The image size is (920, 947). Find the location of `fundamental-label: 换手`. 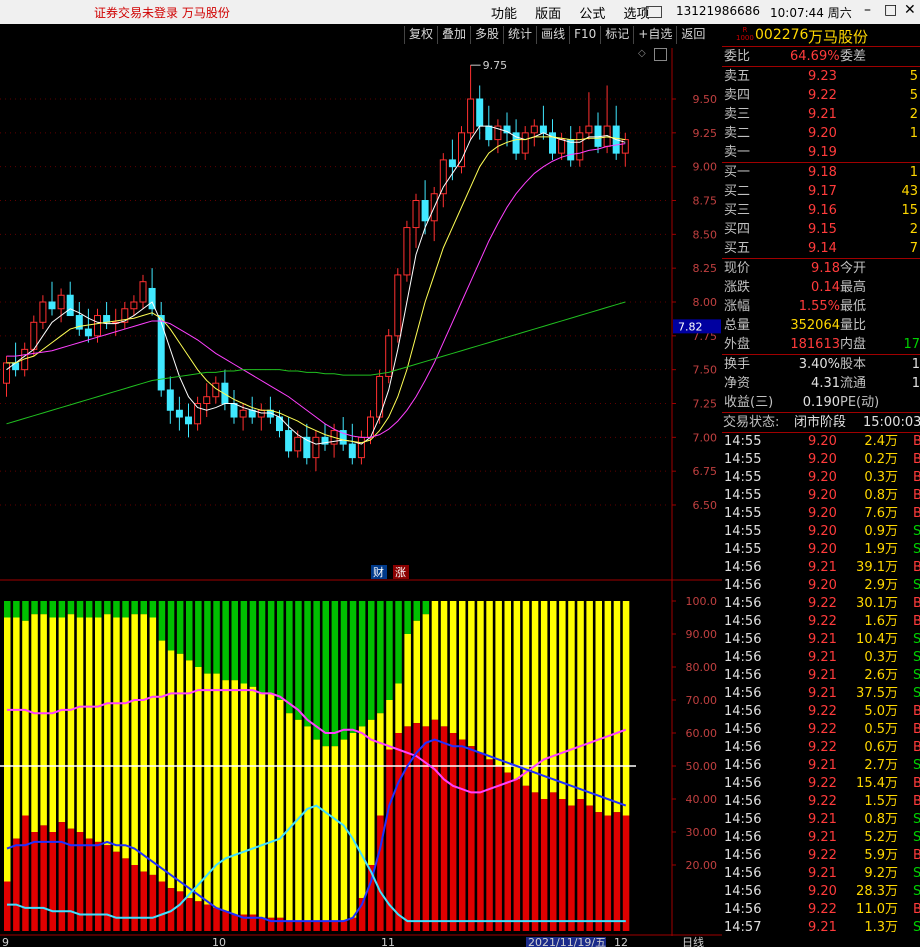

fundamental-label: 换手 is located at coordinates (737, 364).